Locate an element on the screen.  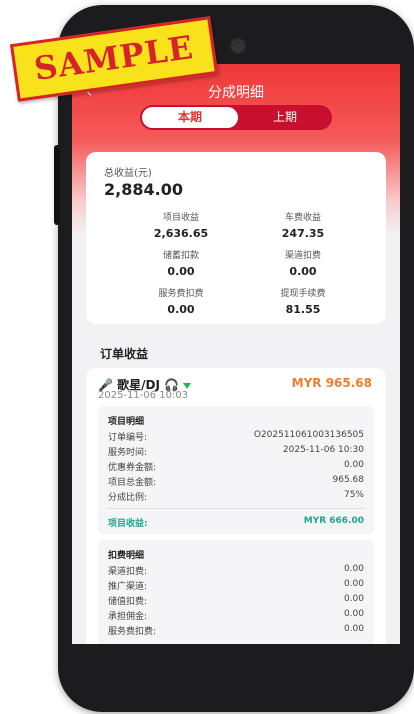
detail-row: 推广渠道: 0.00 is located at coordinates (236, 585).